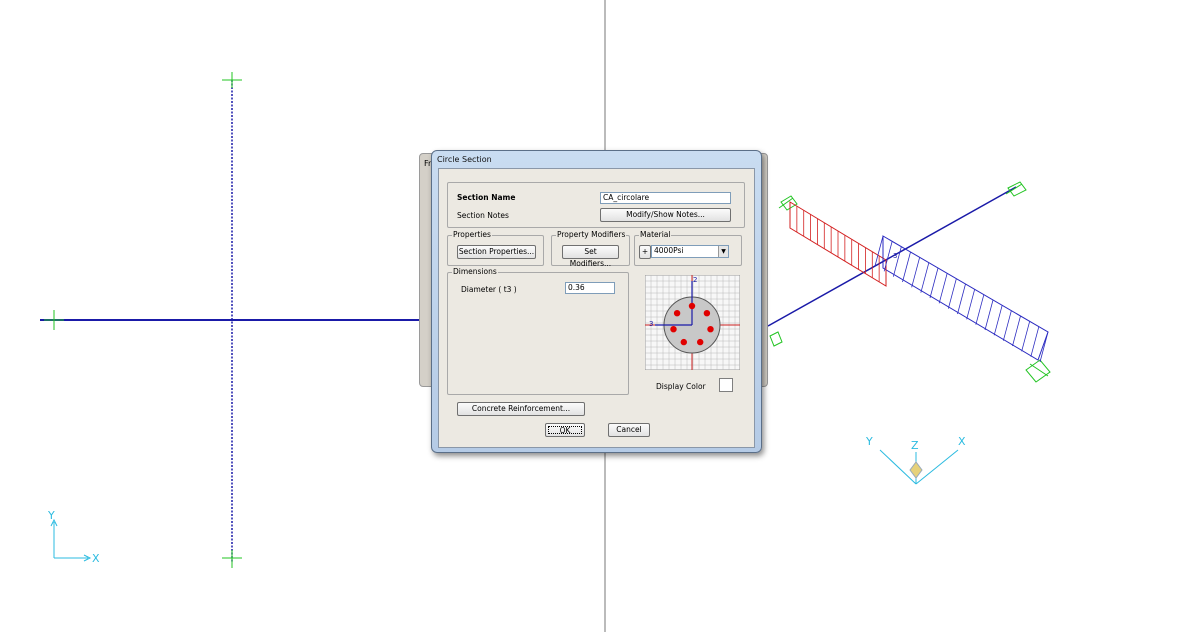  I want to click on moment-hatch, so click(919, 282).